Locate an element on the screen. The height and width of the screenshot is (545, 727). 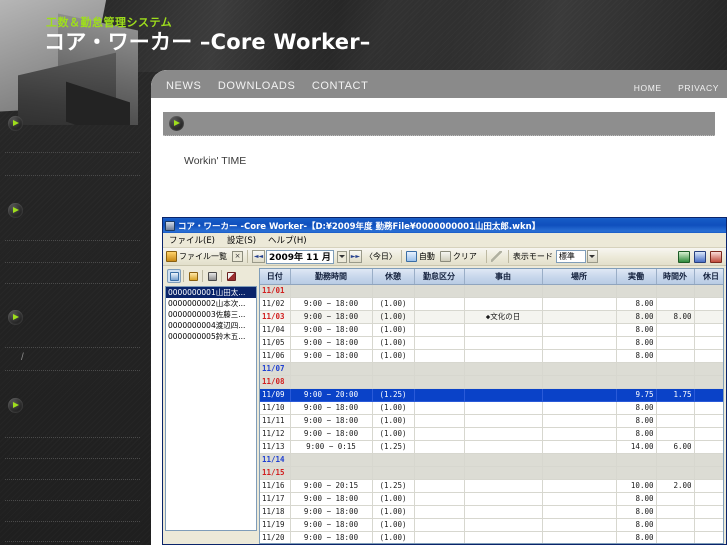
grid-column-header: 勤怠区分 is located at coordinates (439, 277).